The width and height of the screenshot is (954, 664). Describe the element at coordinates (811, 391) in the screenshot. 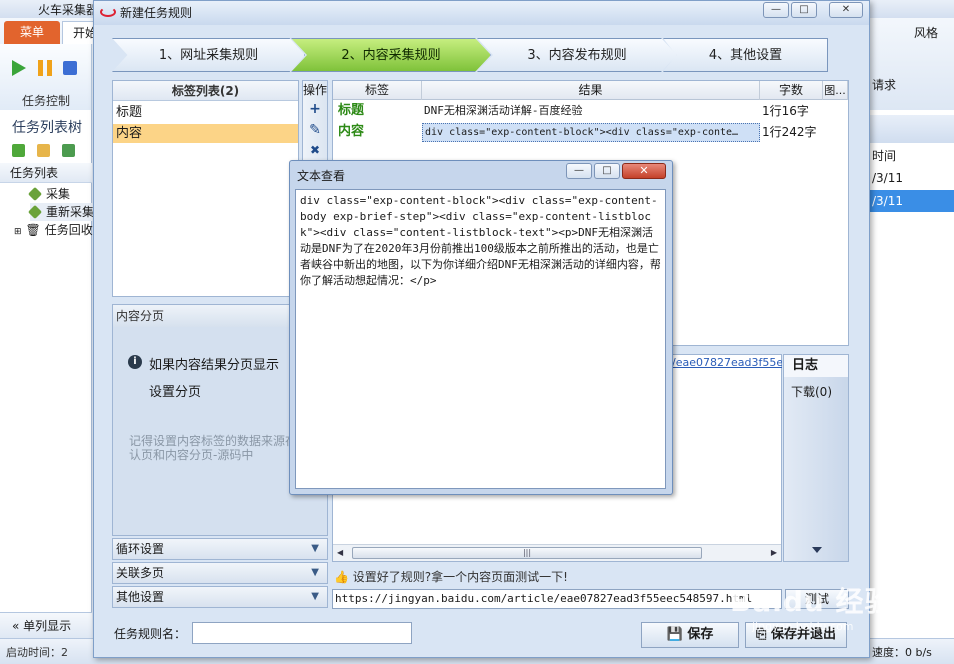

I see `download-tab: 下载(0)` at that location.